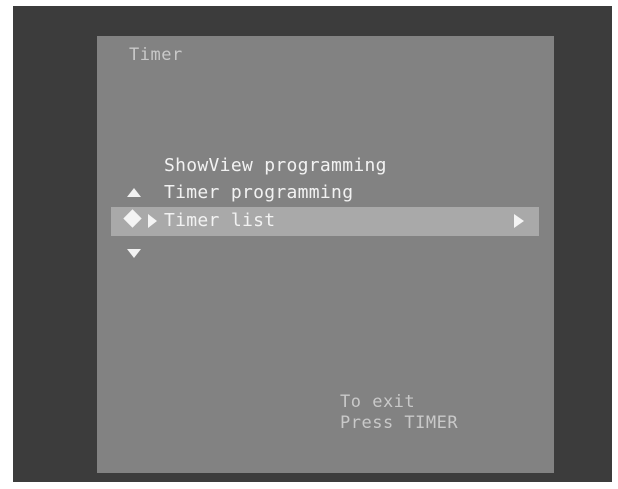 Image resolution: width=618 pixels, height=489 pixels. I want to click on menu-title: Timer, so click(156, 55).